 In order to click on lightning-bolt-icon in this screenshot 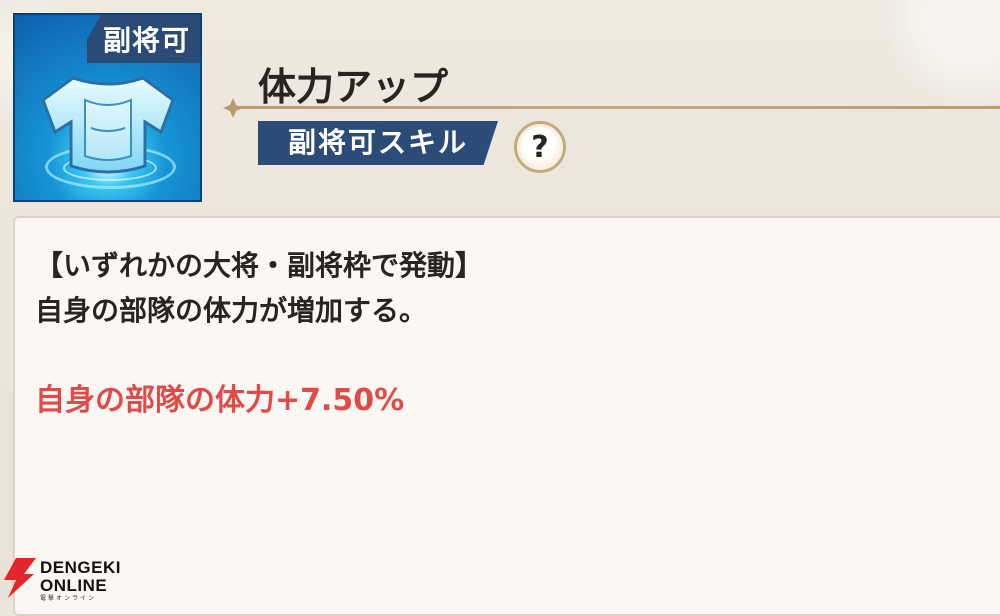, I will do `click(20, 578)`.